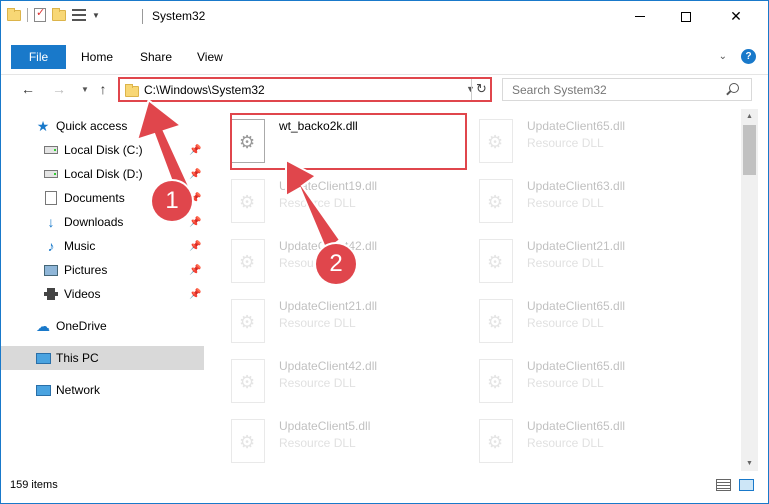 This screenshot has height=504, width=769. What do you see at coordinates (27, 15) in the screenshot?
I see `toolbar-divider` at bounding box center [27, 15].